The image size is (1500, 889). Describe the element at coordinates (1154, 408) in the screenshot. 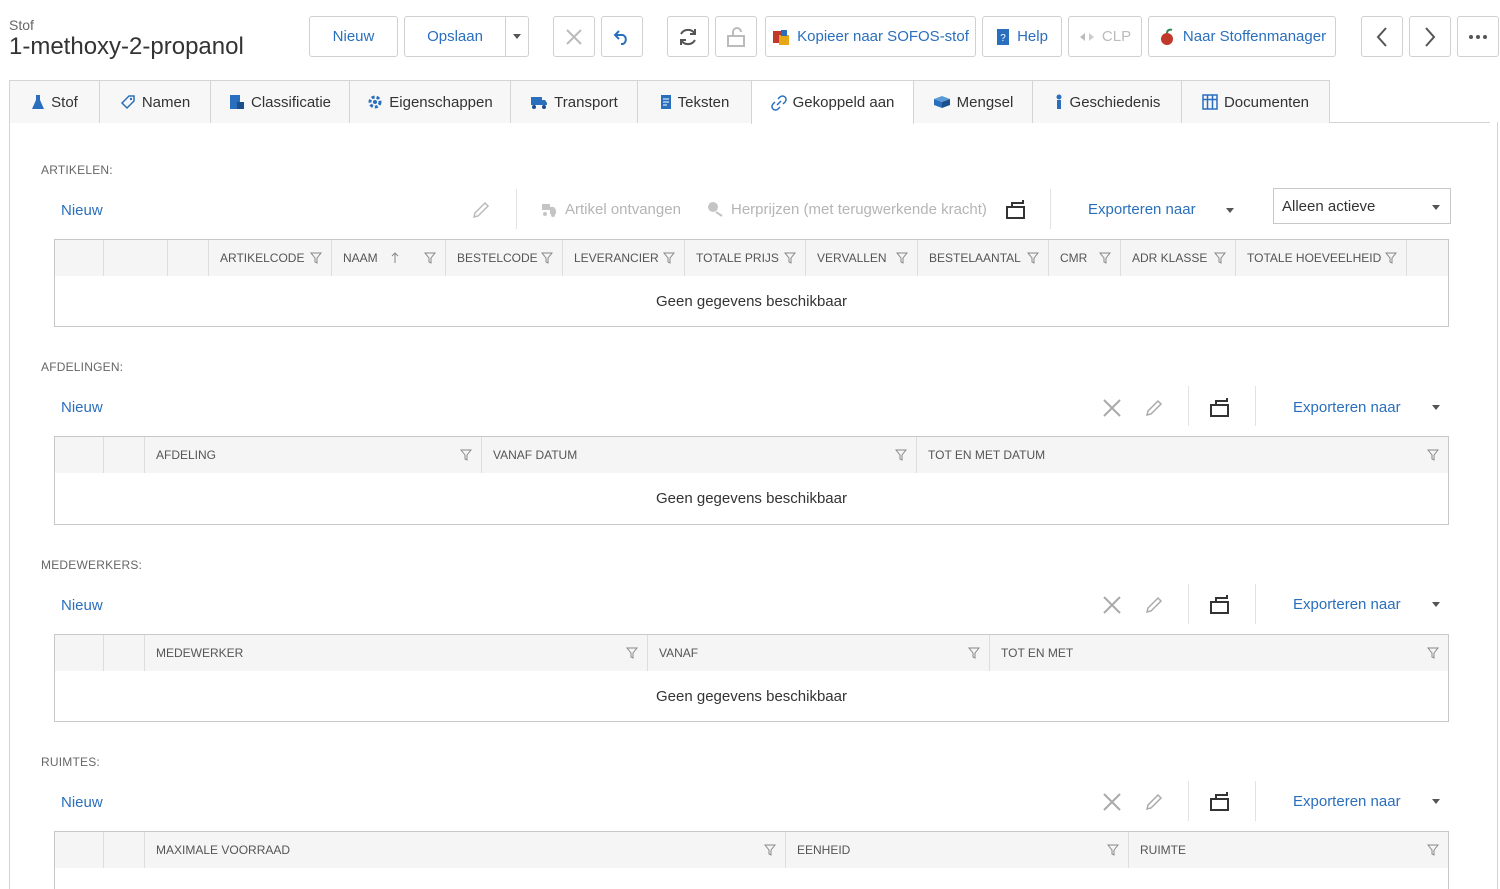

I see `afdelingen-edit-button` at that location.